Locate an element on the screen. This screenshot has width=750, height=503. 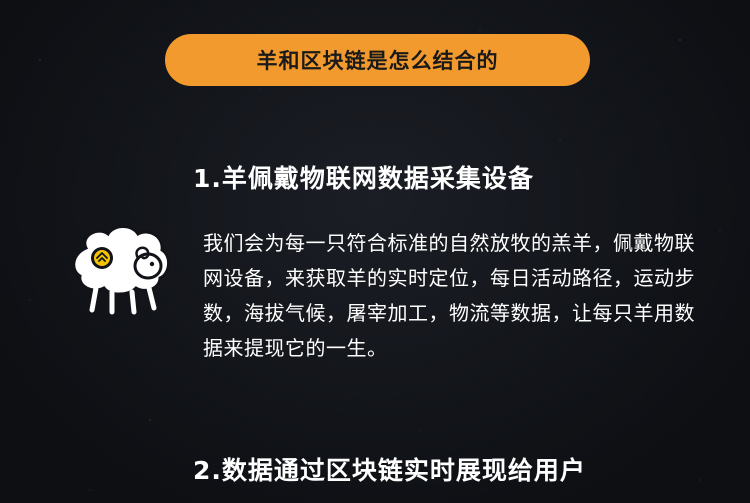
page-title: 羊和区块链是怎么结合的 is located at coordinates (377, 61).